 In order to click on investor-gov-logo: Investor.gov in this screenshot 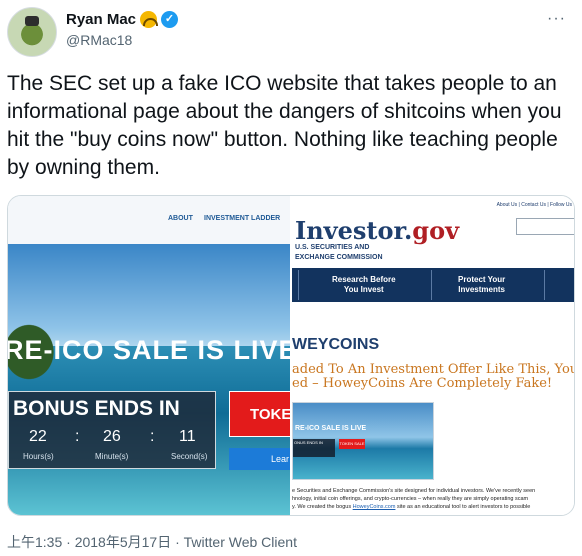, I will do `click(377, 230)`.